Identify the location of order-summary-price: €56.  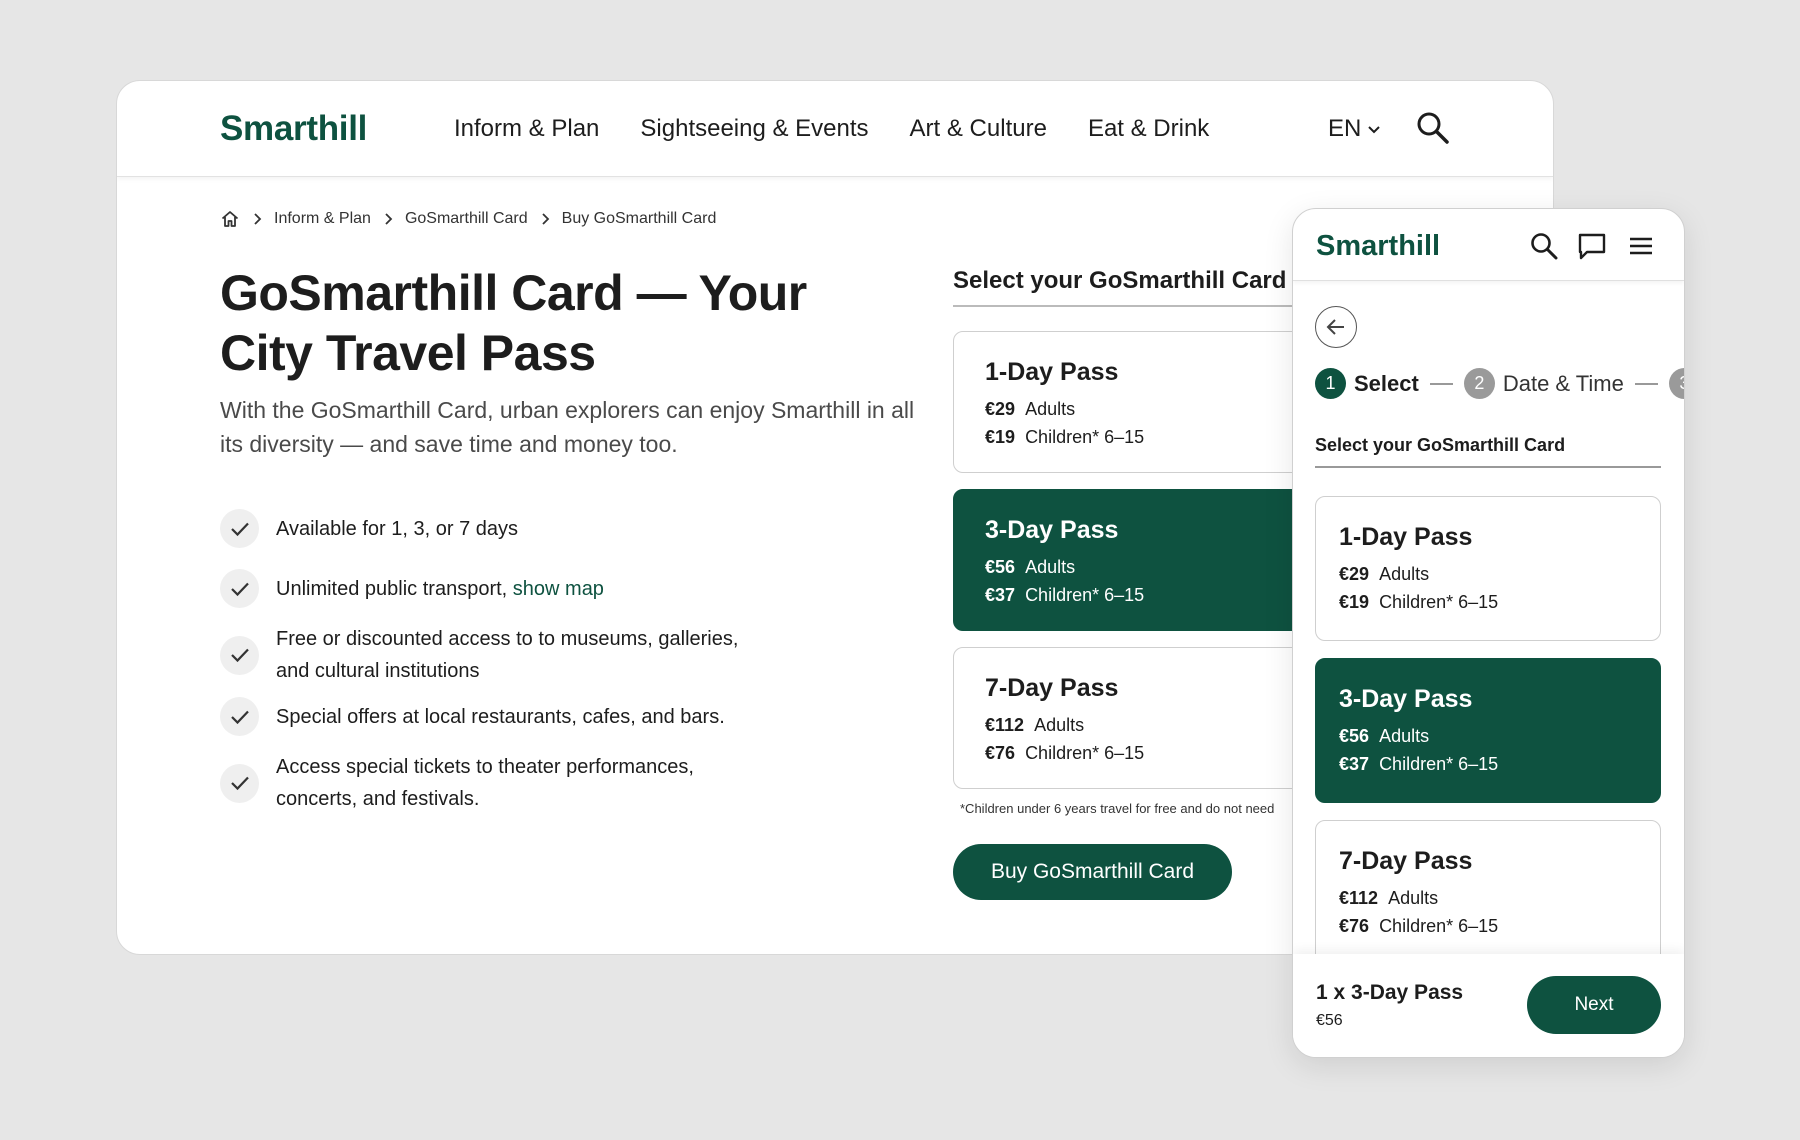
(1329, 1020).